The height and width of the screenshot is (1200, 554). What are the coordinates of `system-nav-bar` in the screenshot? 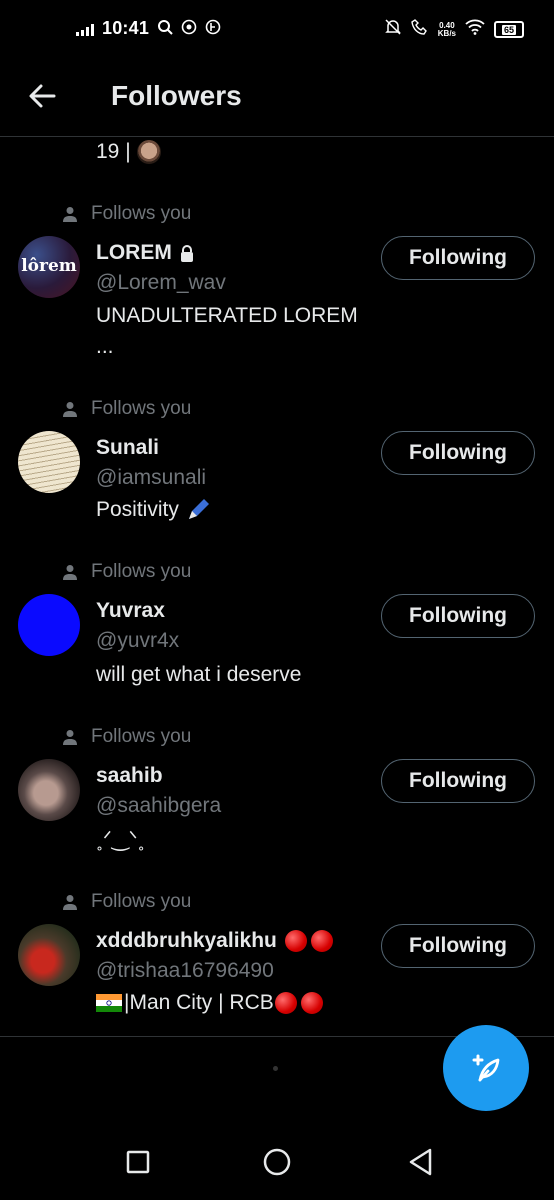 It's located at (277, 1160).